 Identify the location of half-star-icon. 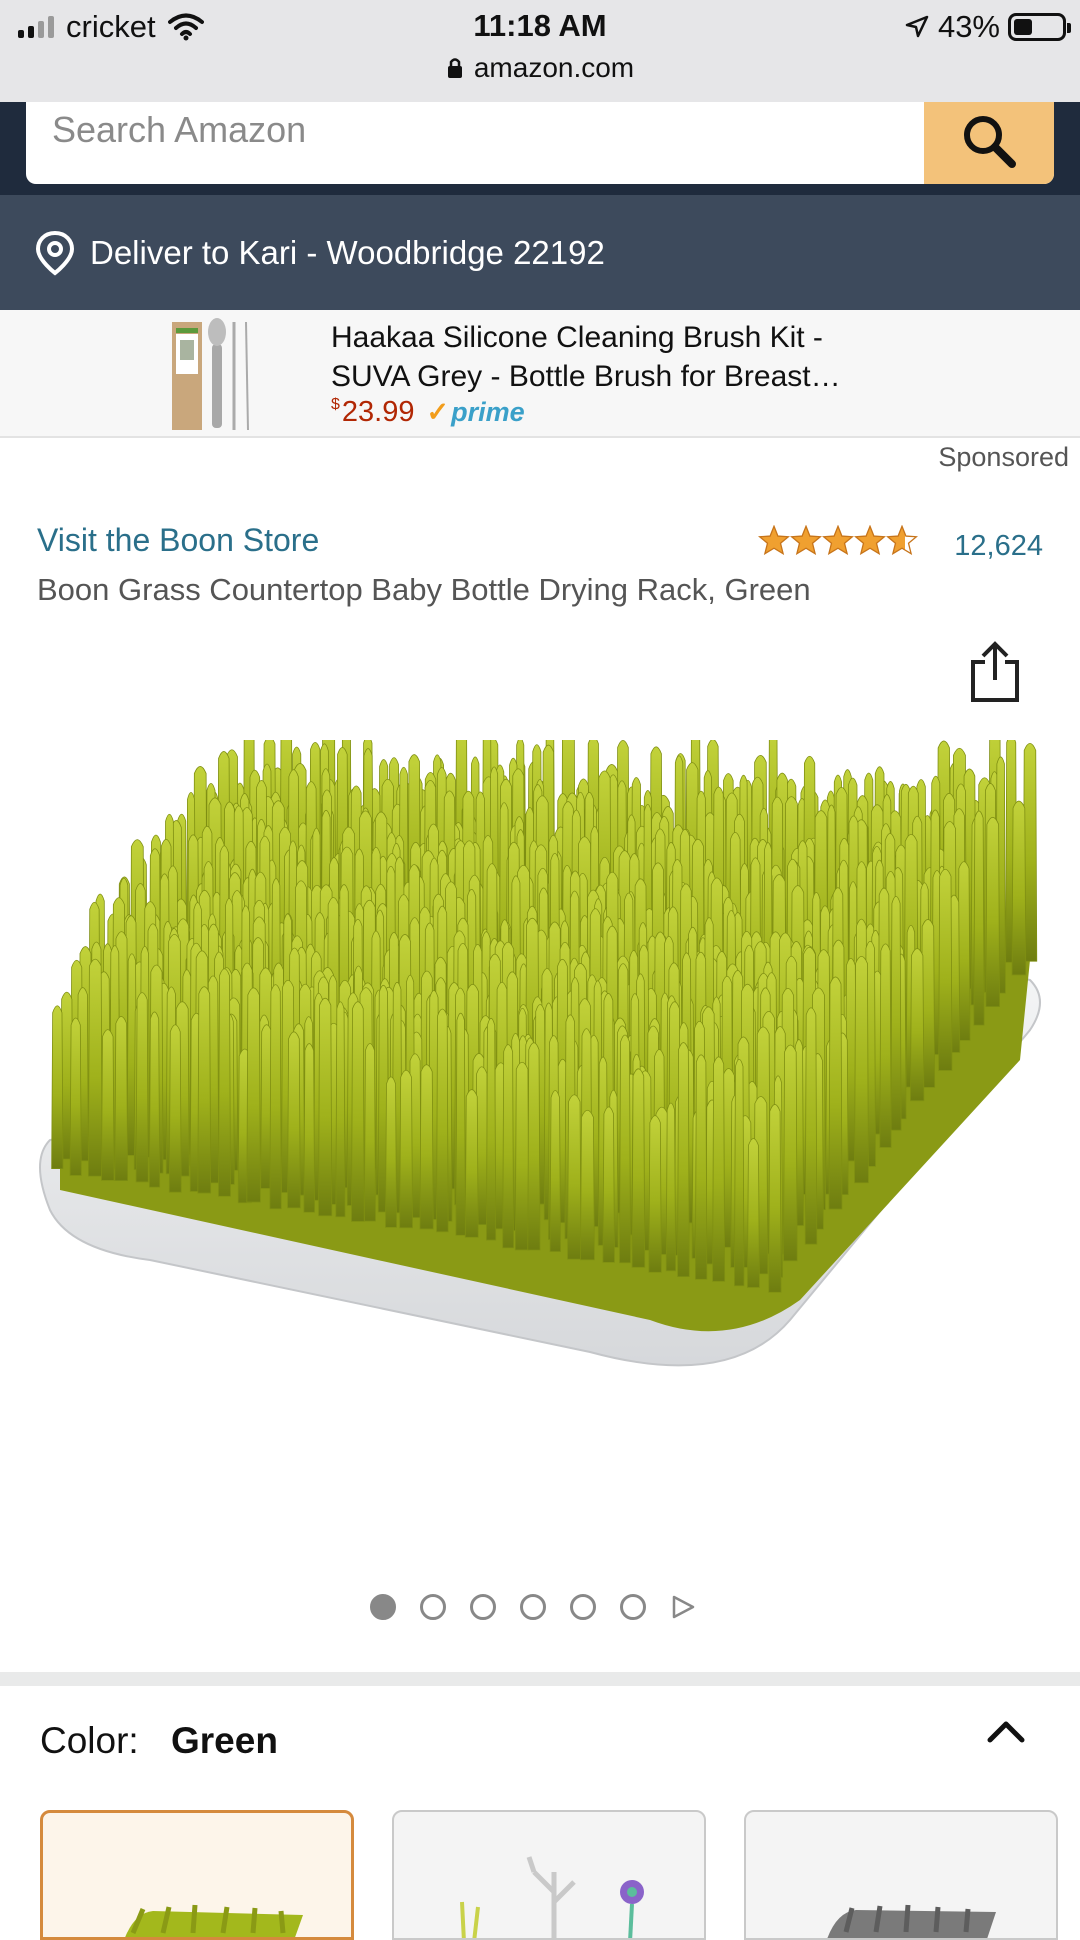
(902, 540).